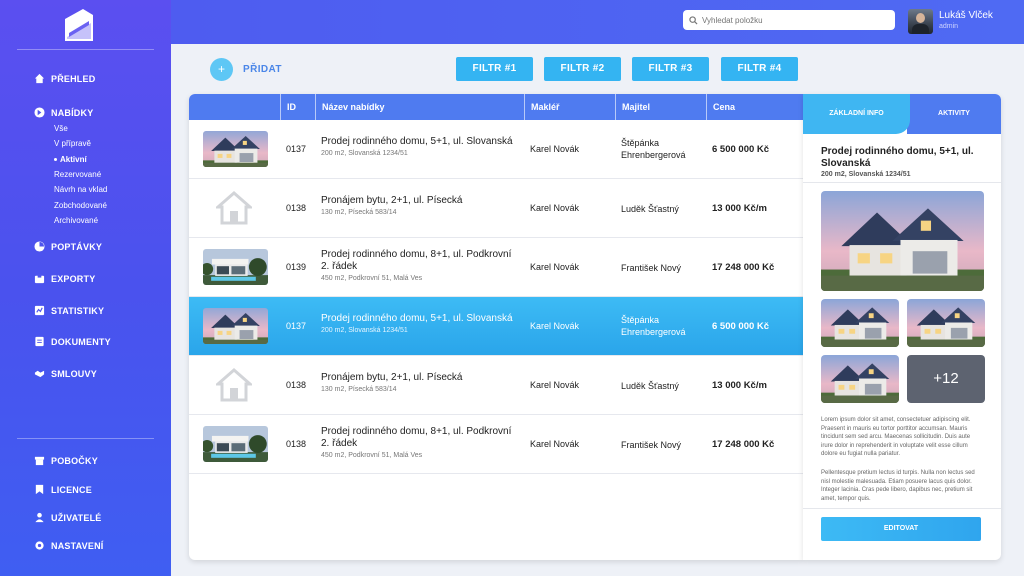  I want to click on sidebar-divider, so click(85, 49).